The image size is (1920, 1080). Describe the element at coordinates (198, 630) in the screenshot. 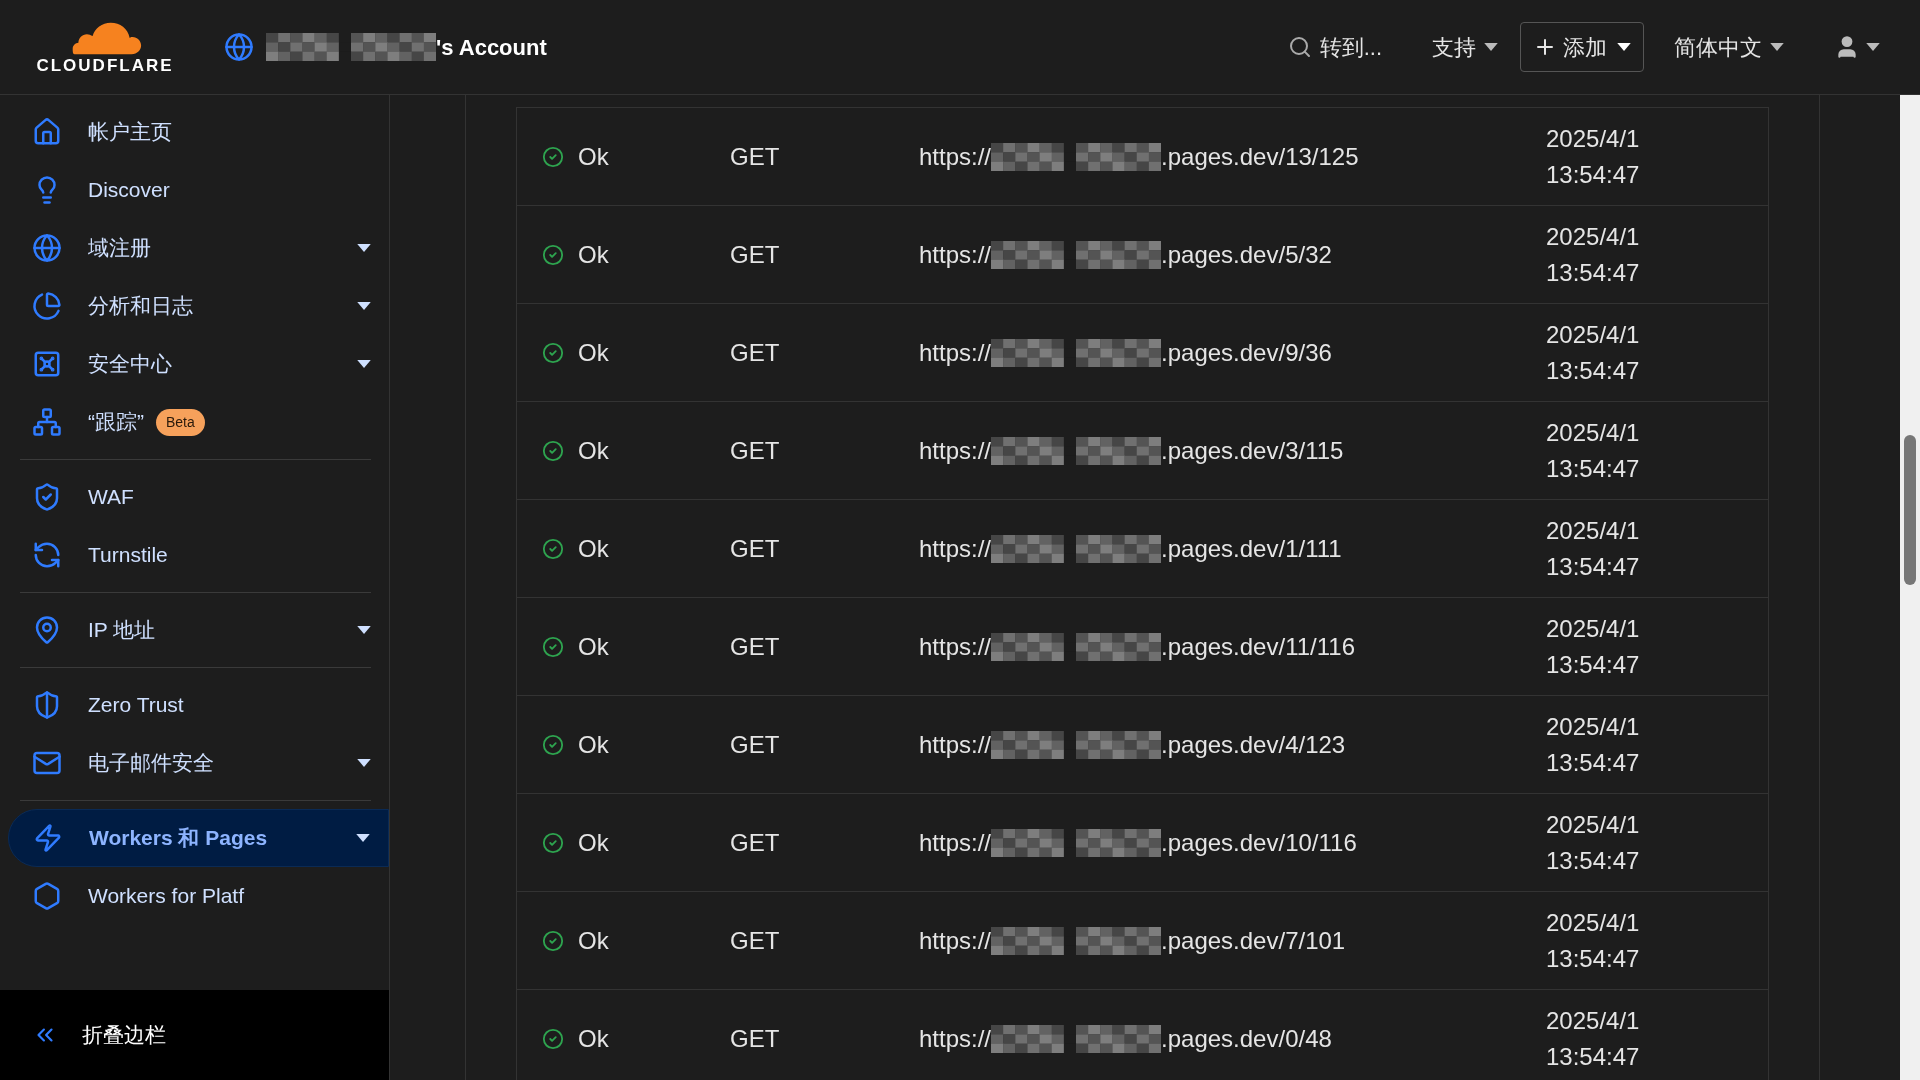

I see `sidebar-item: IP 地址` at that location.